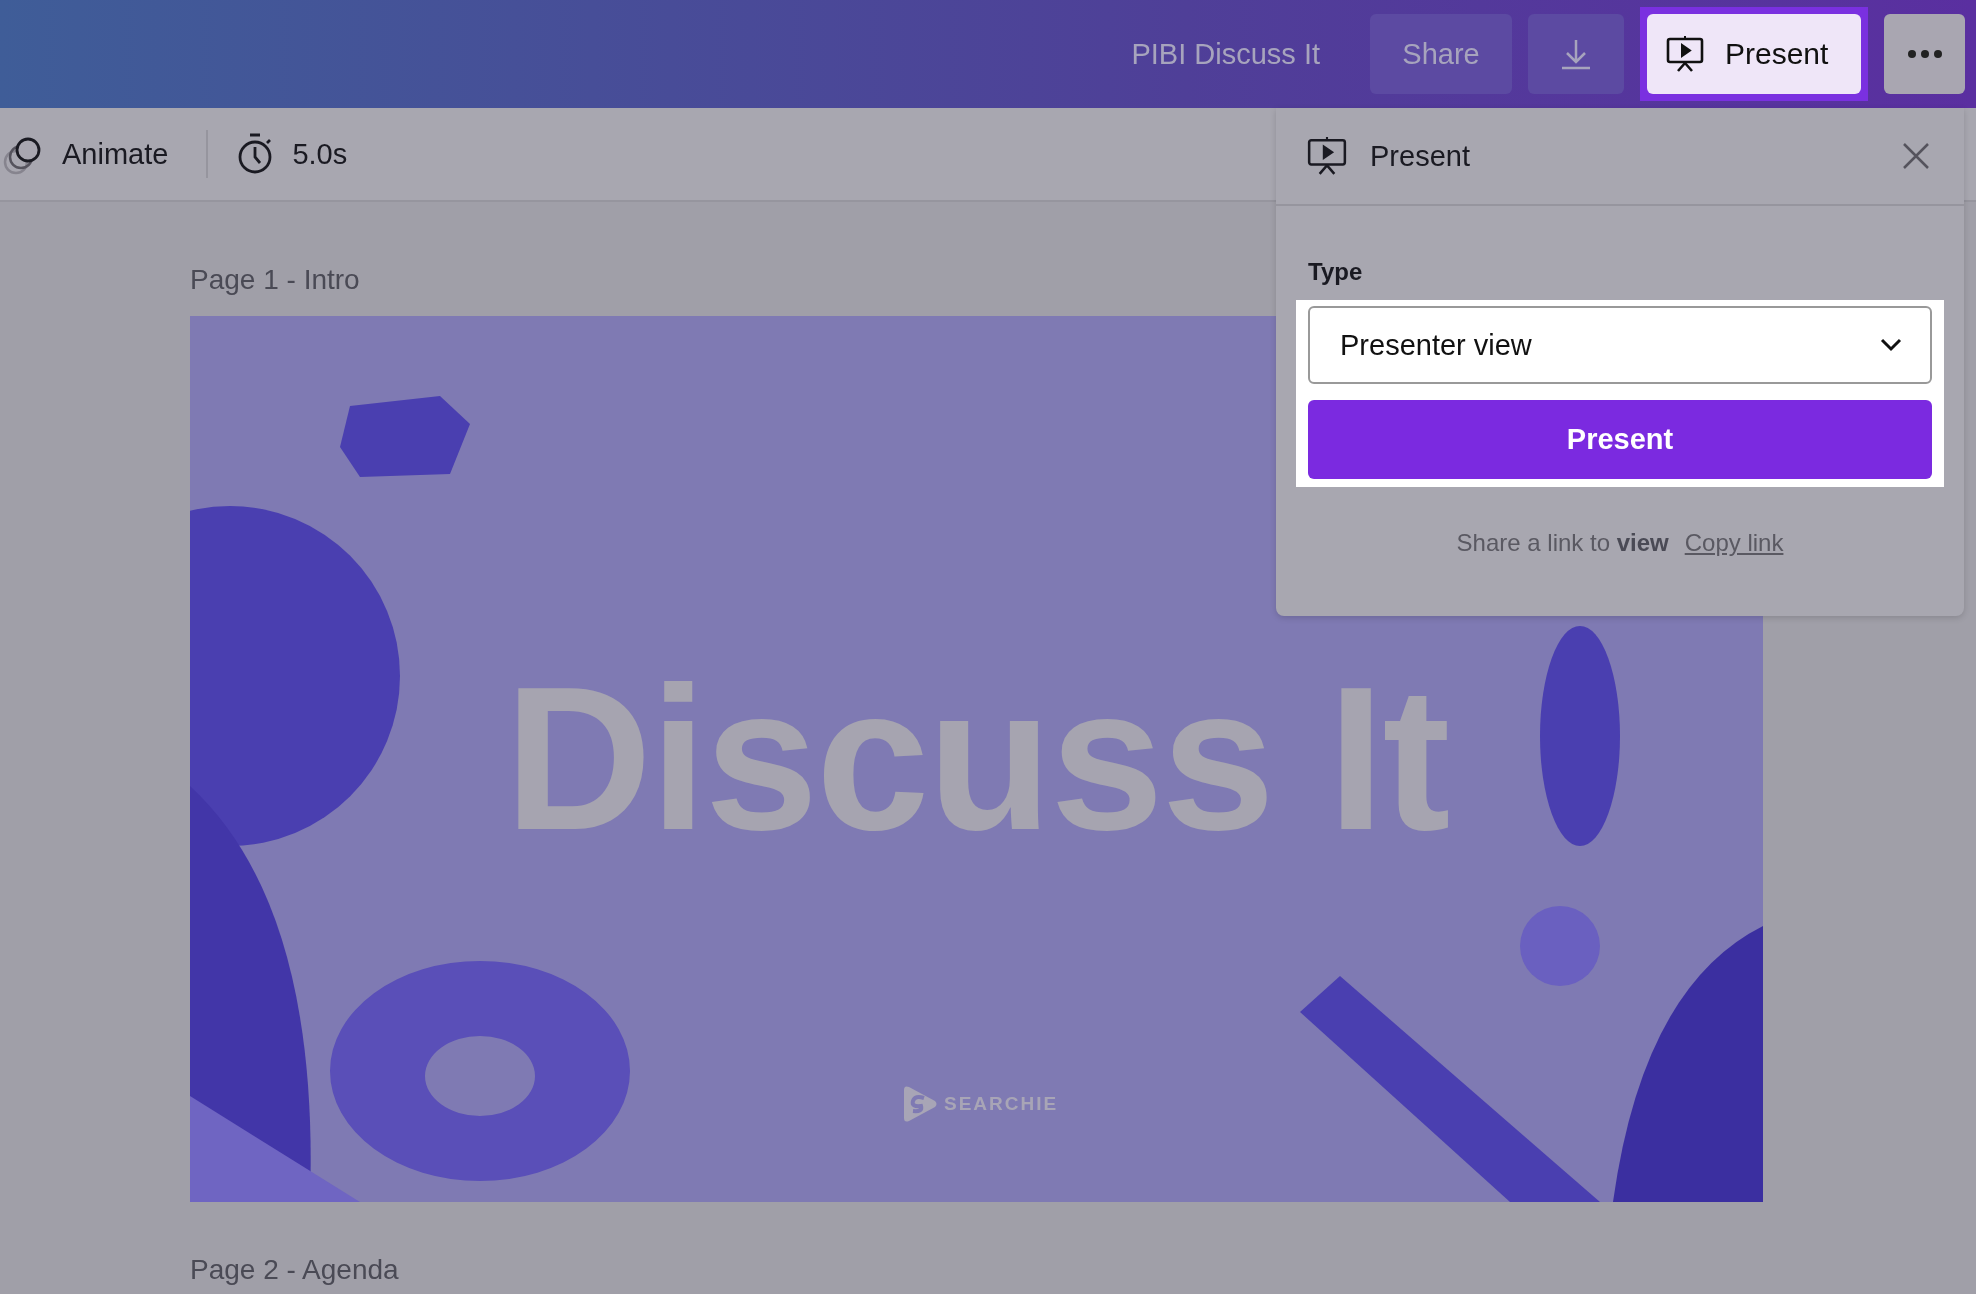 This screenshot has width=1976, height=1294. What do you see at coordinates (1420, 156) in the screenshot?
I see `panel-title: Present` at bounding box center [1420, 156].